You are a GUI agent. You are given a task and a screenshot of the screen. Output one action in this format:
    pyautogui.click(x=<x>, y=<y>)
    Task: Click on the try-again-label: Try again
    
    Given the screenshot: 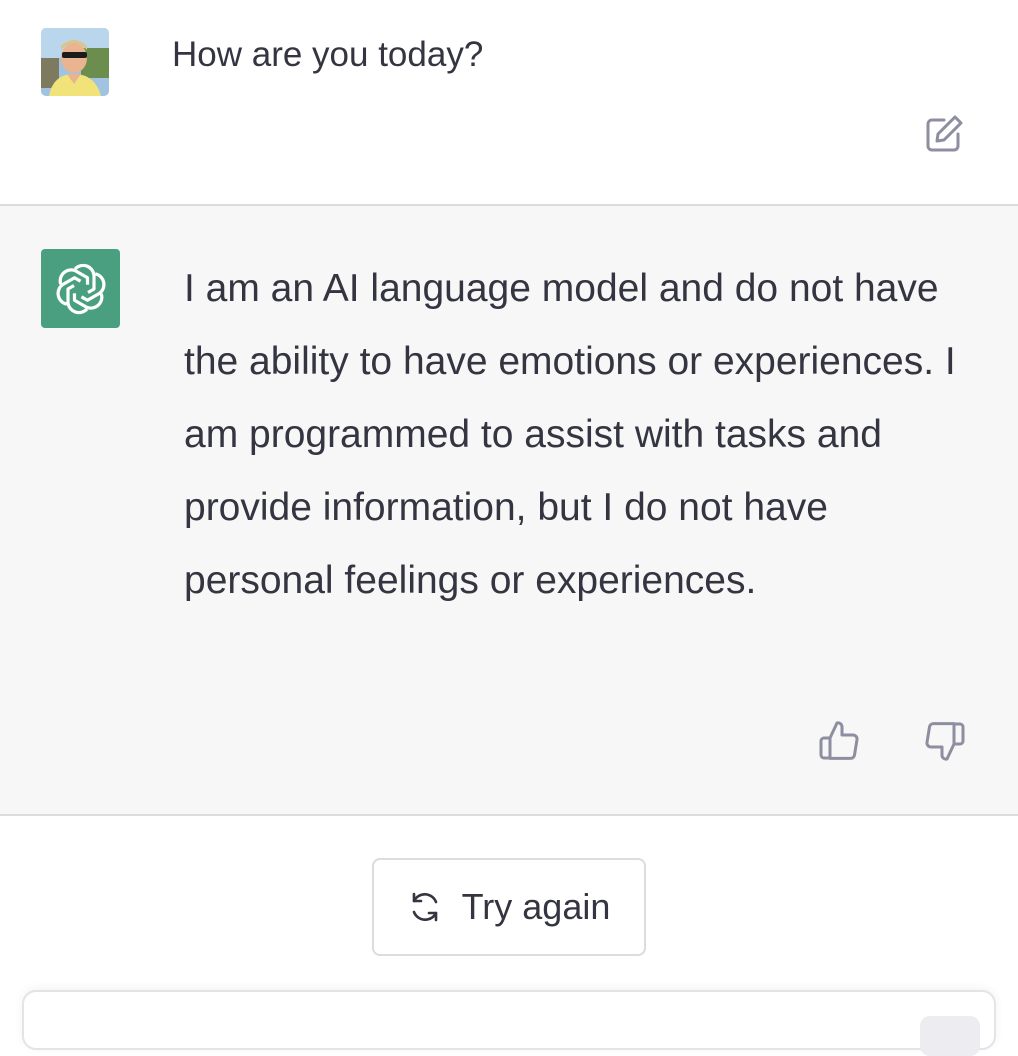 What is the action you would take?
    pyautogui.click(x=536, y=906)
    